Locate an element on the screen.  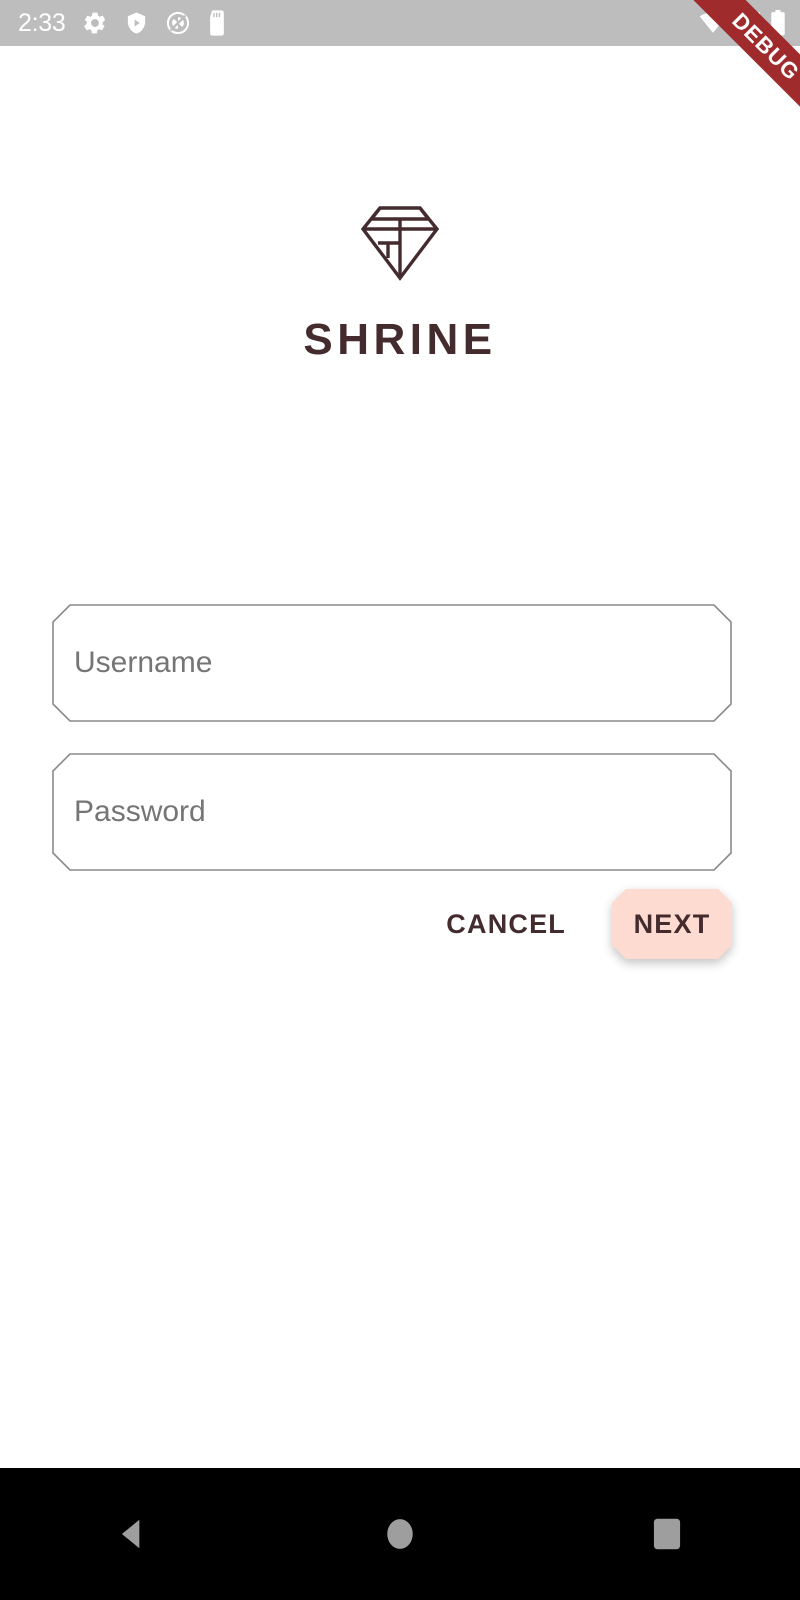
battery-icon is located at coordinates (778, 23).